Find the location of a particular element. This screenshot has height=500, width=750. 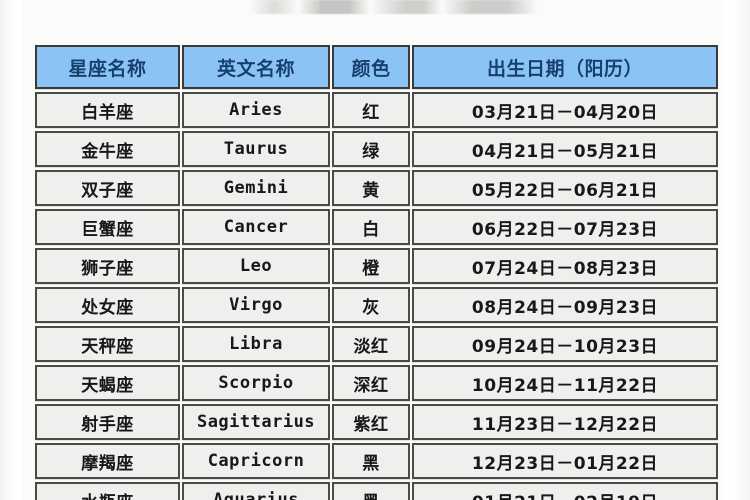

cell-name: 射手座 is located at coordinates (107, 422).